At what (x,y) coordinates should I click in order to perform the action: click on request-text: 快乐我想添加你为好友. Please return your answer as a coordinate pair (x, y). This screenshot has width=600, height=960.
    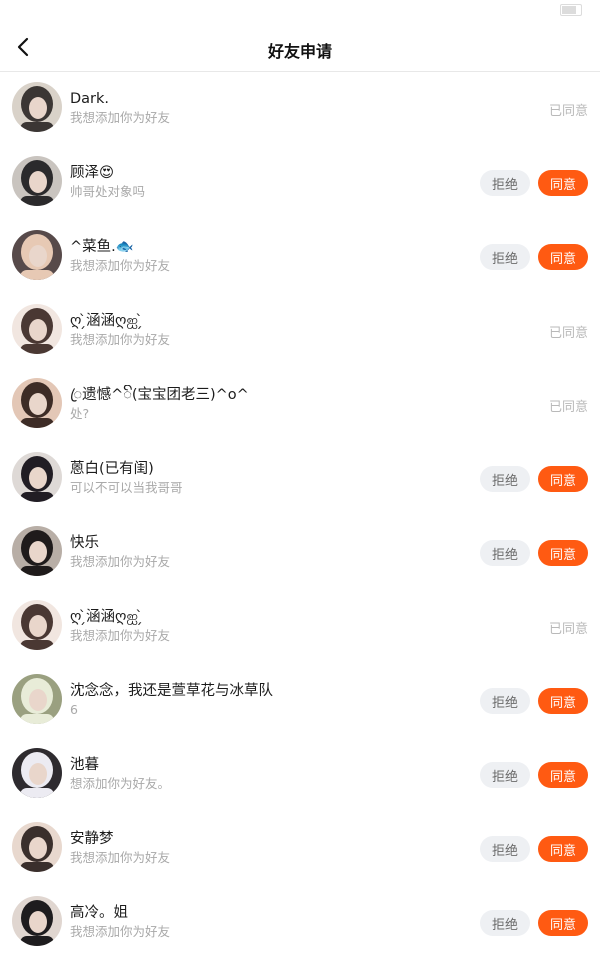
    Looking at the image, I should click on (265, 552).